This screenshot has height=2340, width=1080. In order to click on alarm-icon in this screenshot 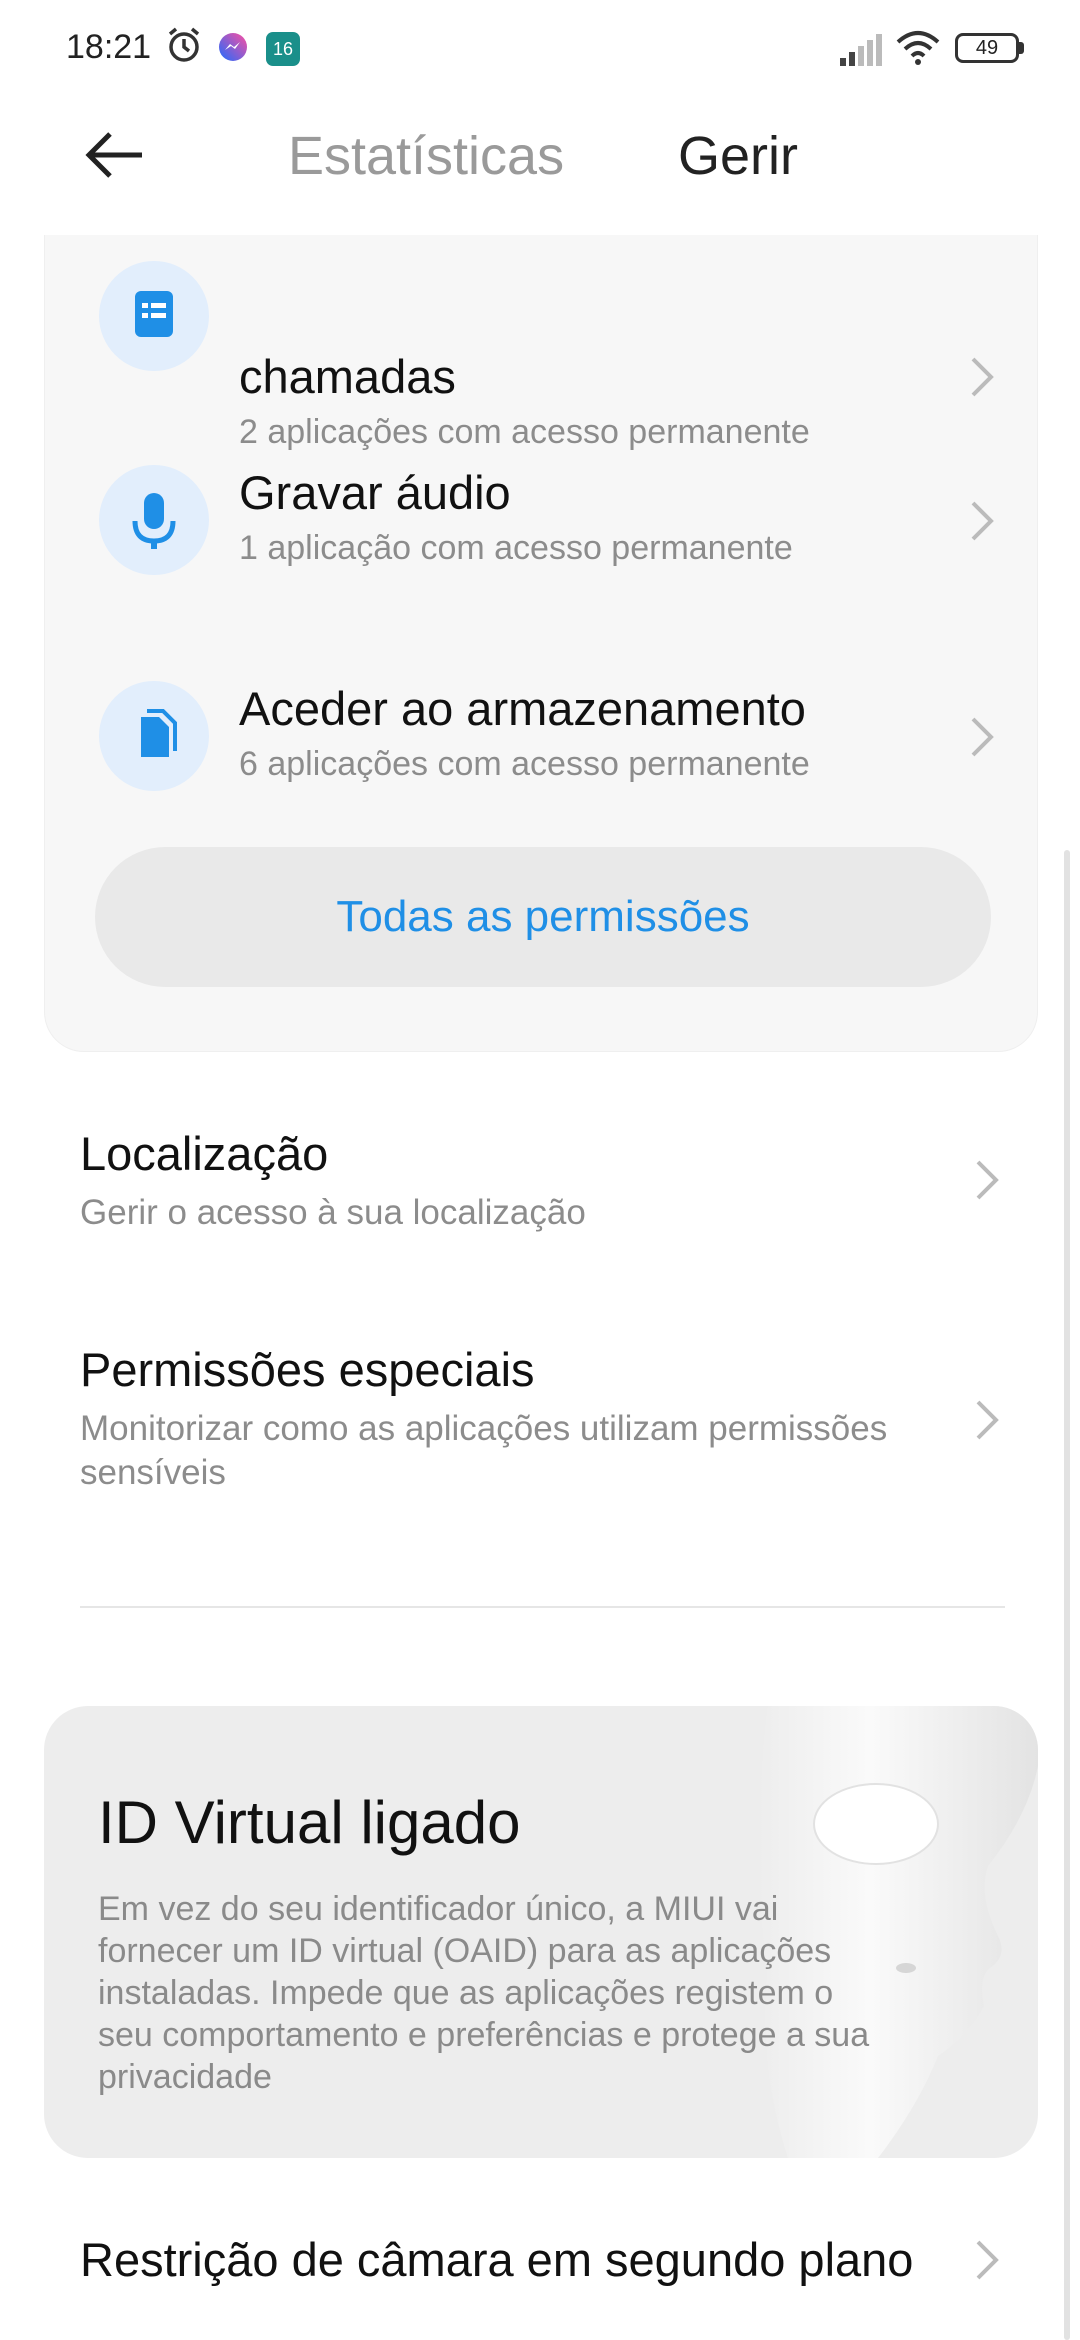, I will do `click(184, 44)`.